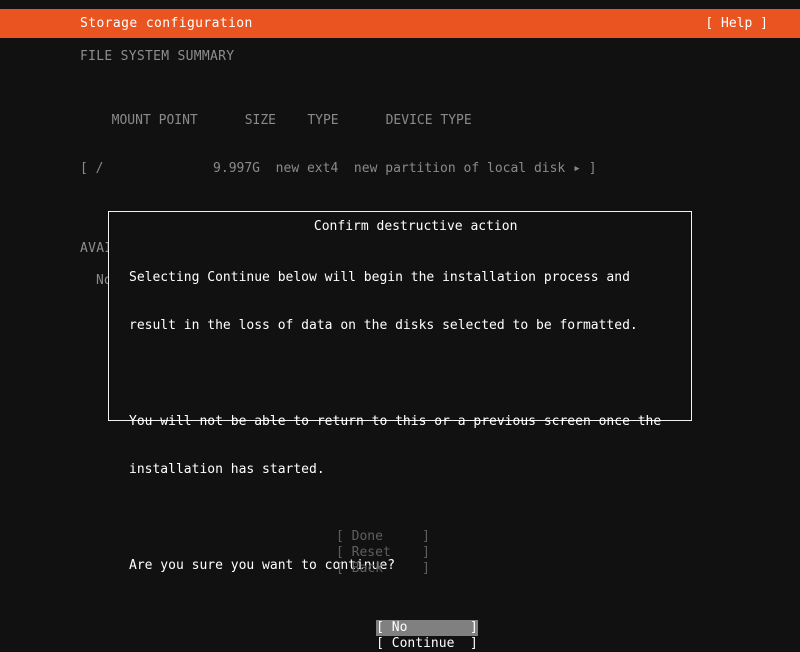  Describe the element at coordinates (227, 469) in the screenshot. I see `dialog-paragraph-2-line-2: installation has started.` at that location.